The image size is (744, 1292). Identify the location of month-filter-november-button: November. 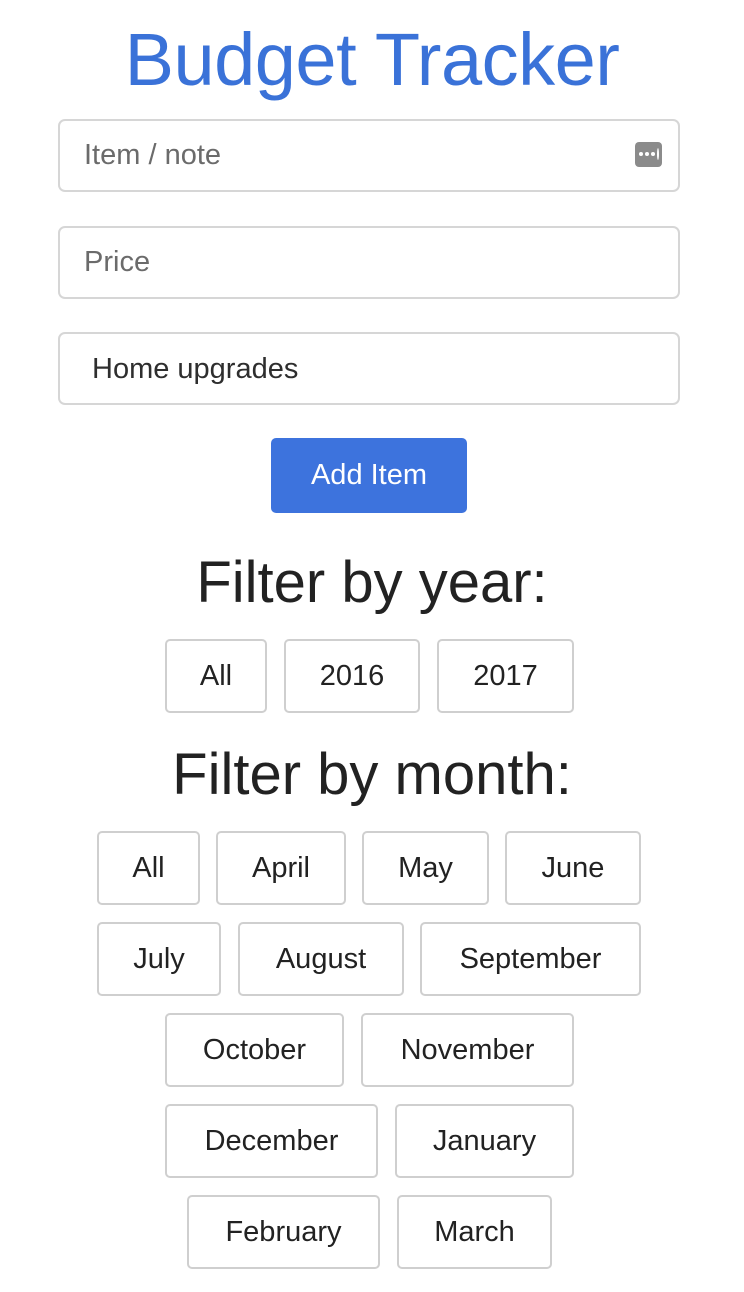
(467, 1050).